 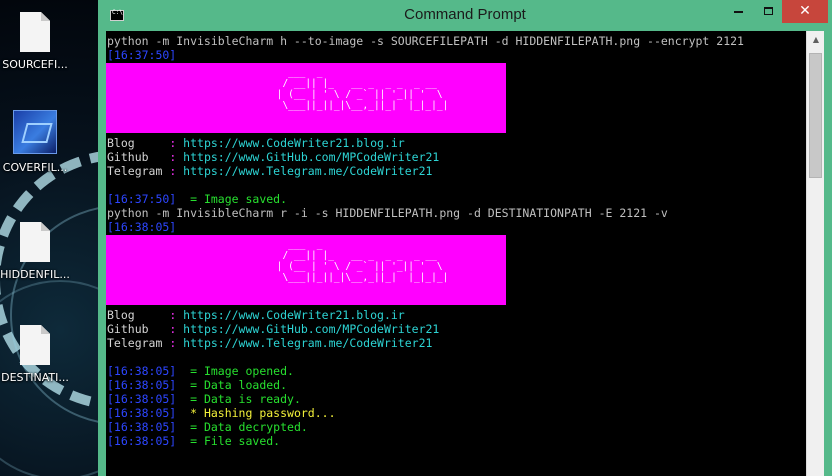 I want to click on maximize-icon, so click(x=768, y=11).